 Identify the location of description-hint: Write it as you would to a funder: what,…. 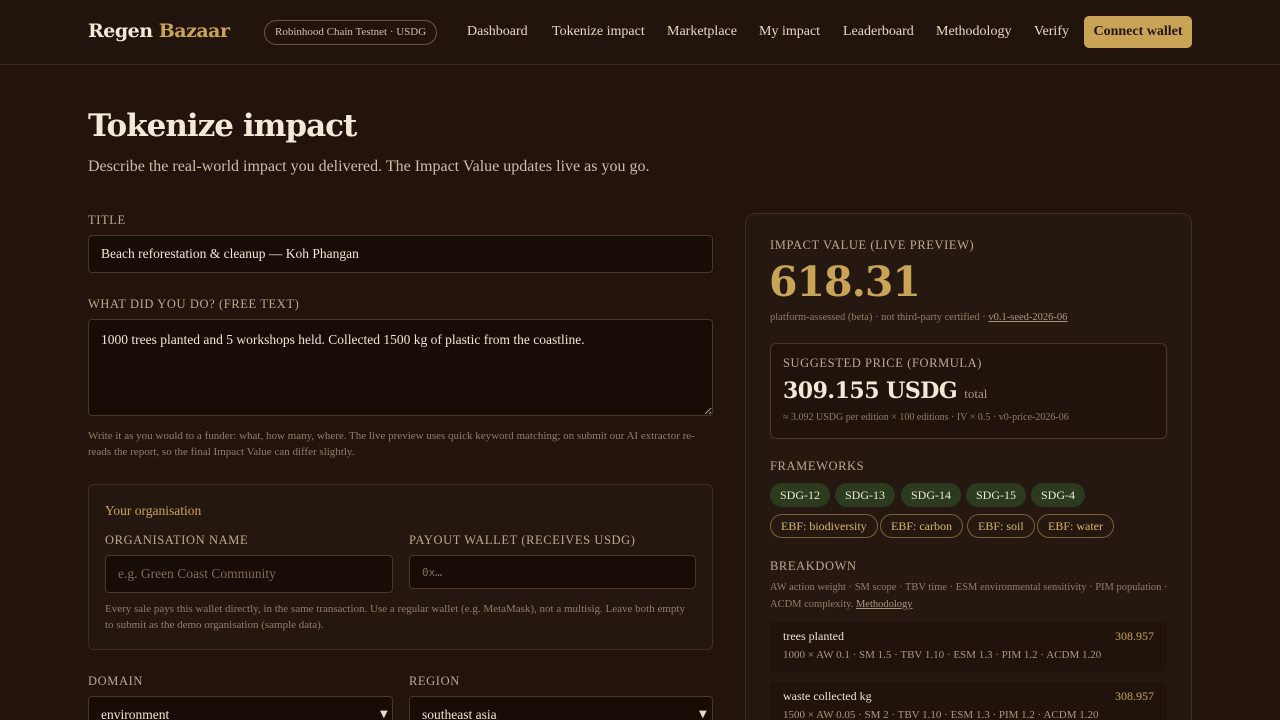
(391, 444).